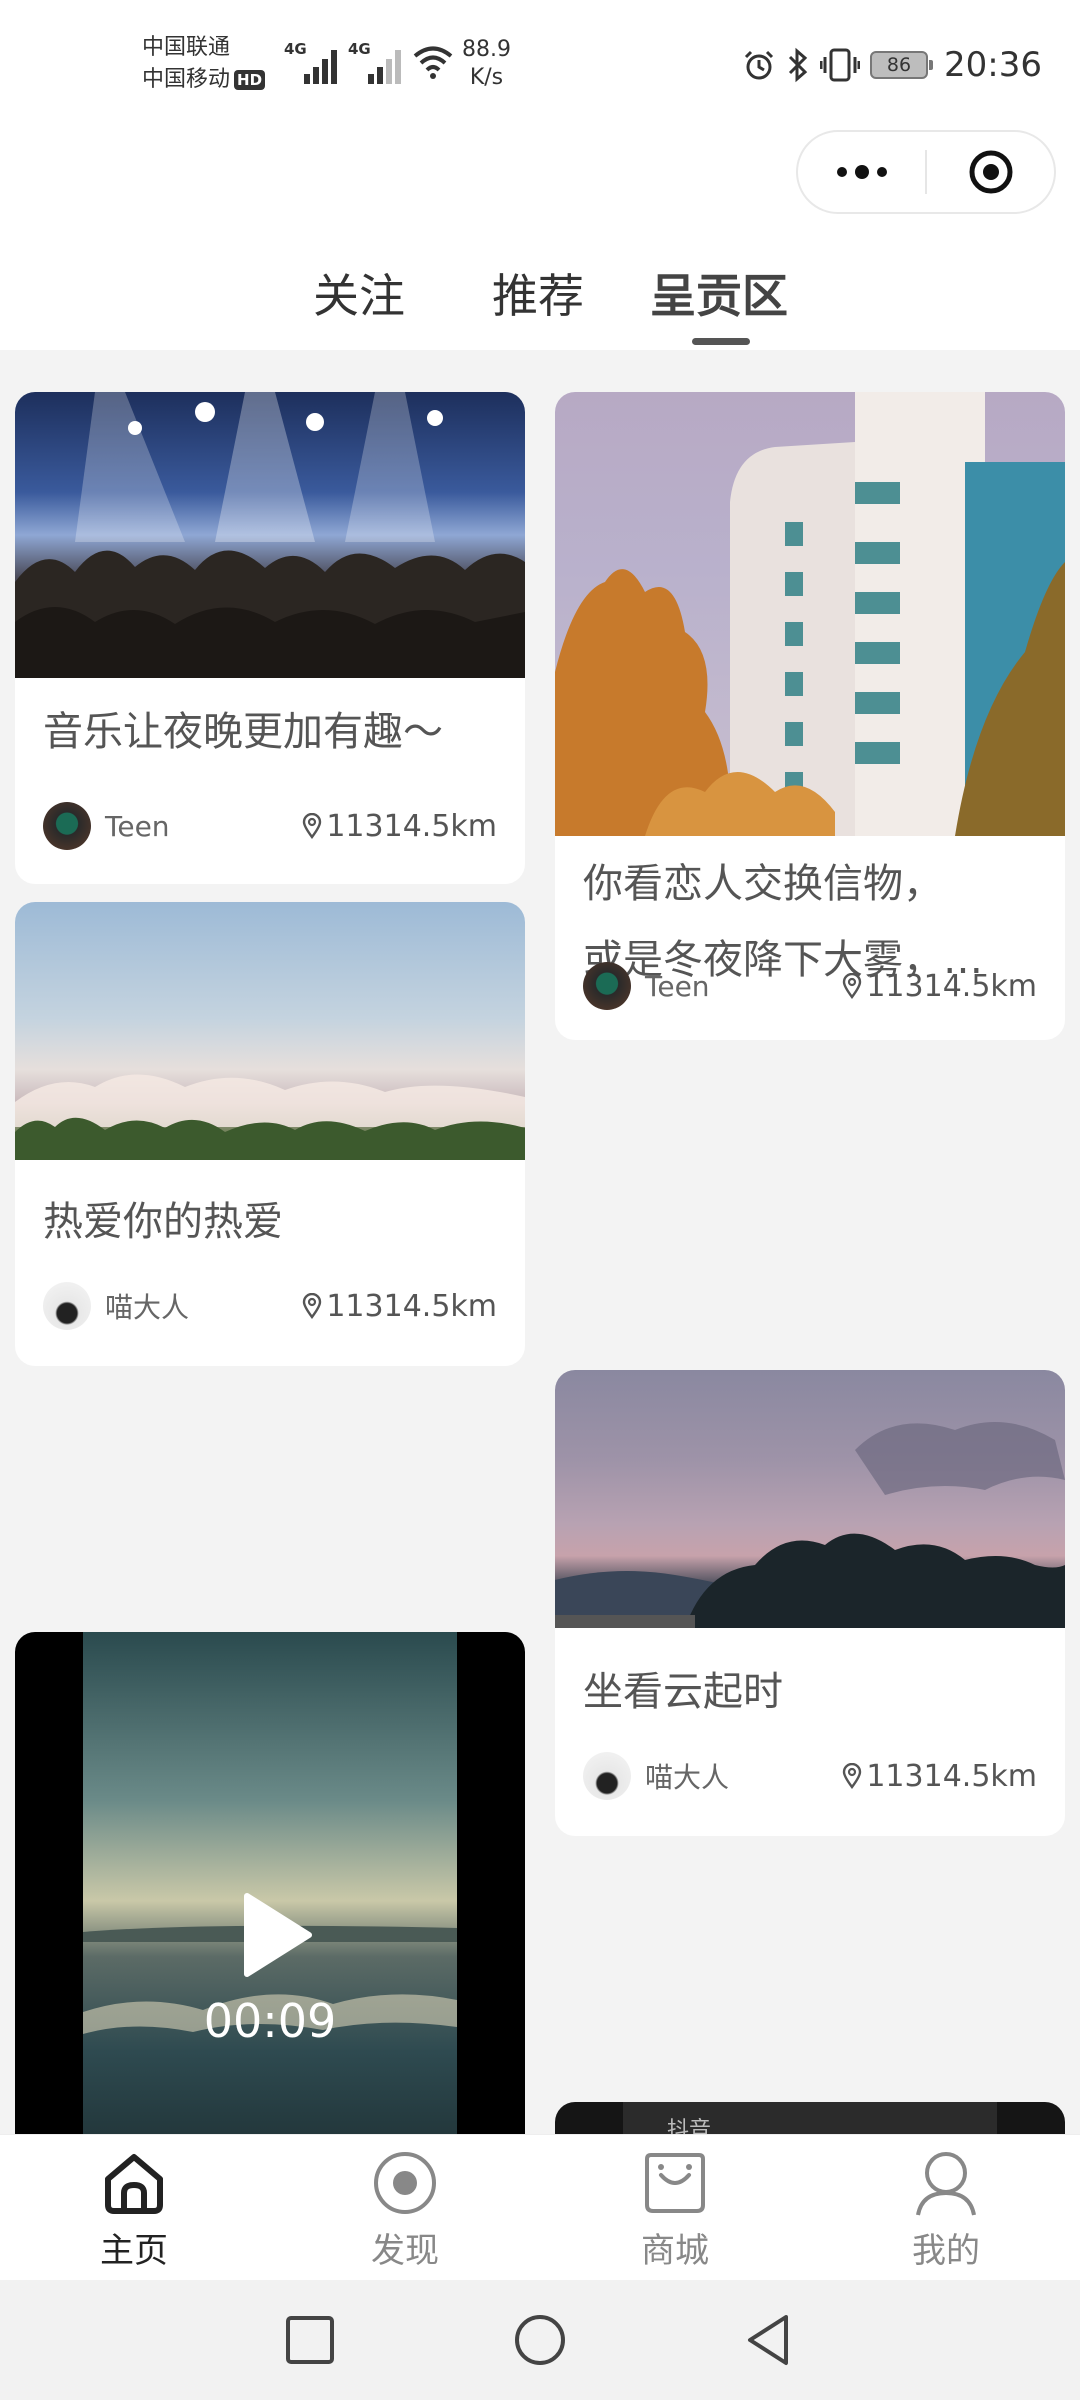 The image size is (1080, 2400). I want to click on feed-card-partial: 抖音, so click(810, 2118).